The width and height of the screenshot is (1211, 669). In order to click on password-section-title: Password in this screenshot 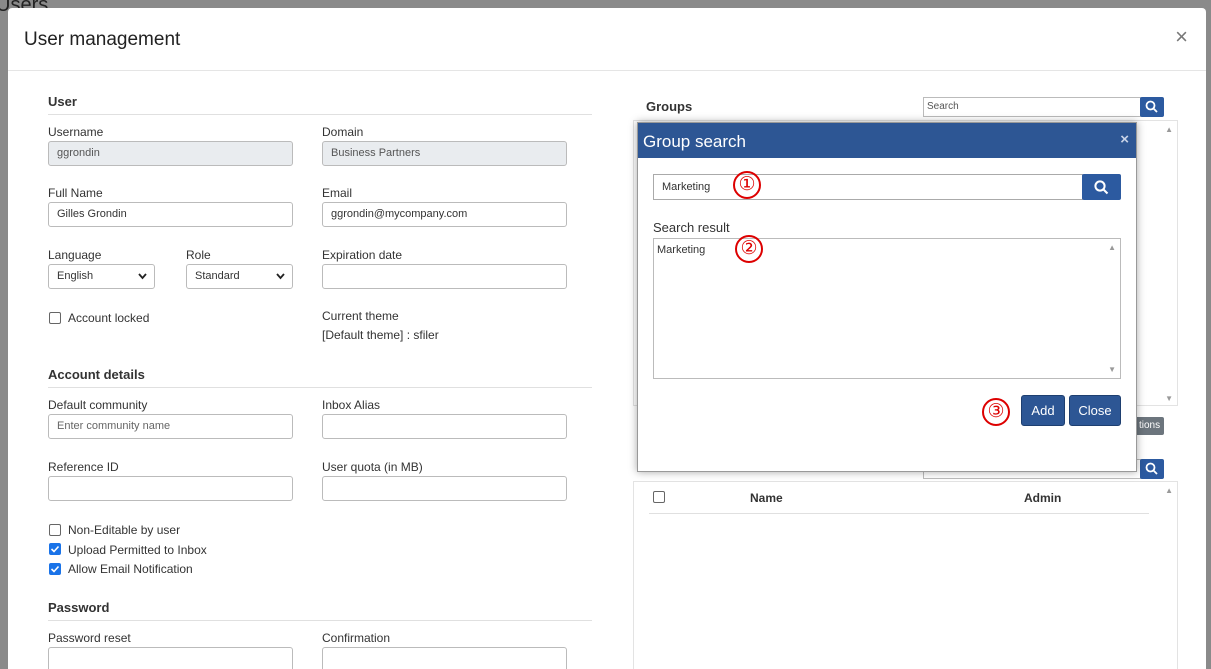, I will do `click(79, 607)`.